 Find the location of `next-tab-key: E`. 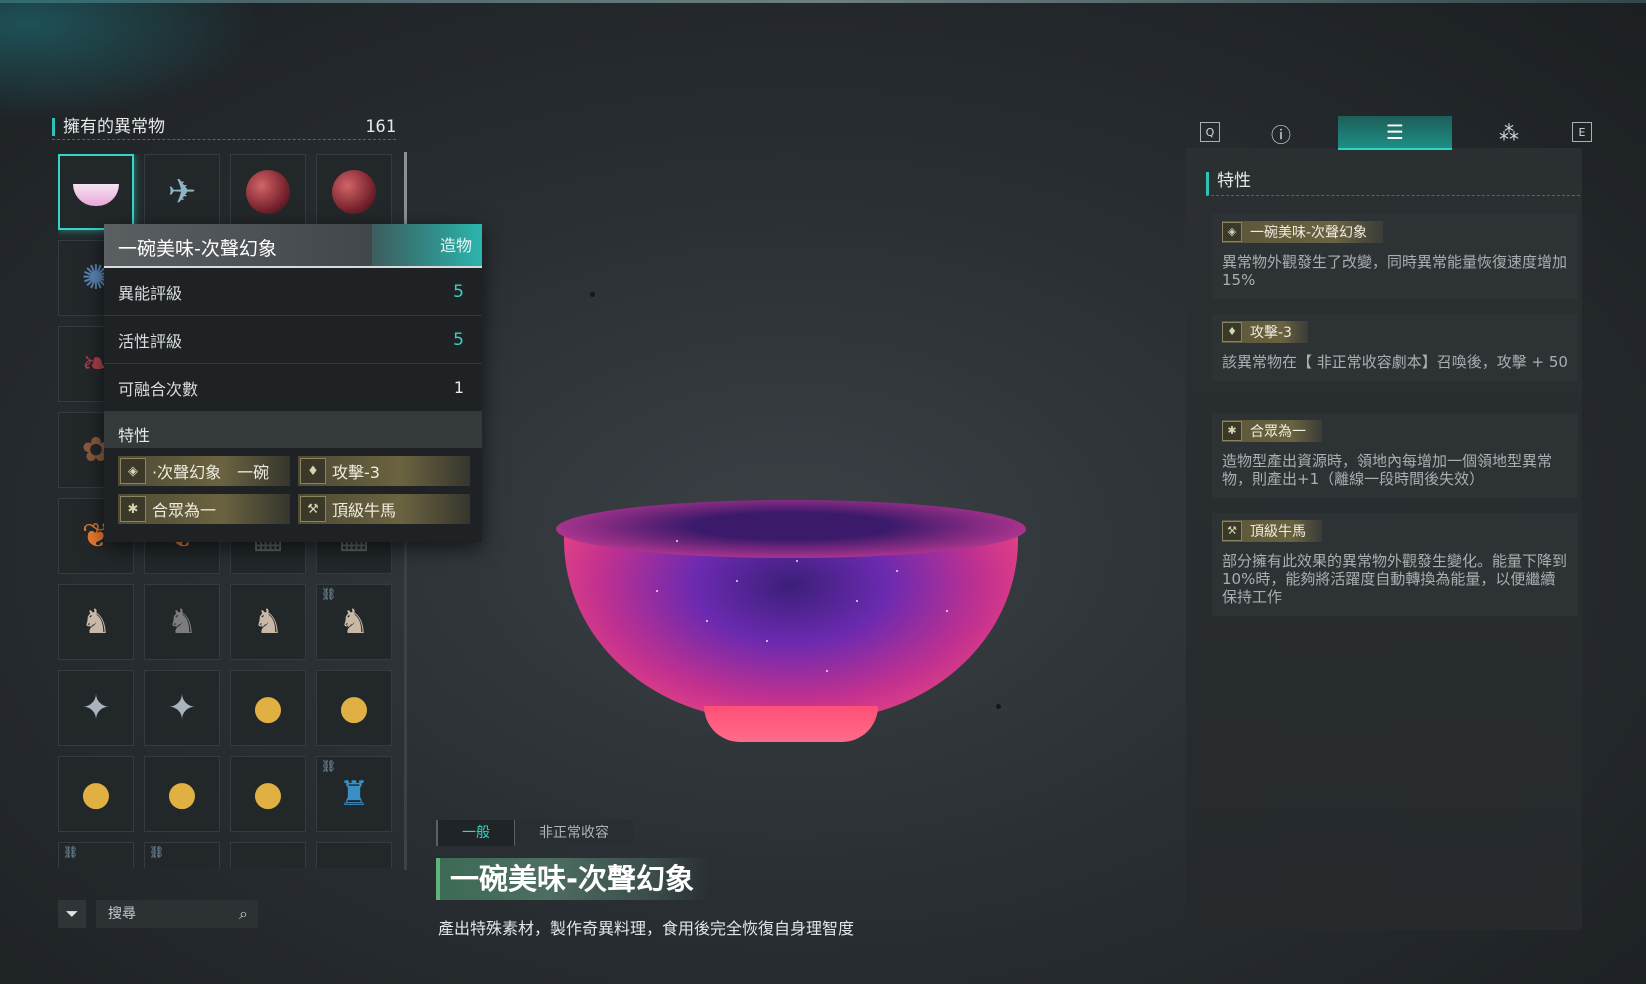

next-tab-key: E is located at coordinates (1582, 132).